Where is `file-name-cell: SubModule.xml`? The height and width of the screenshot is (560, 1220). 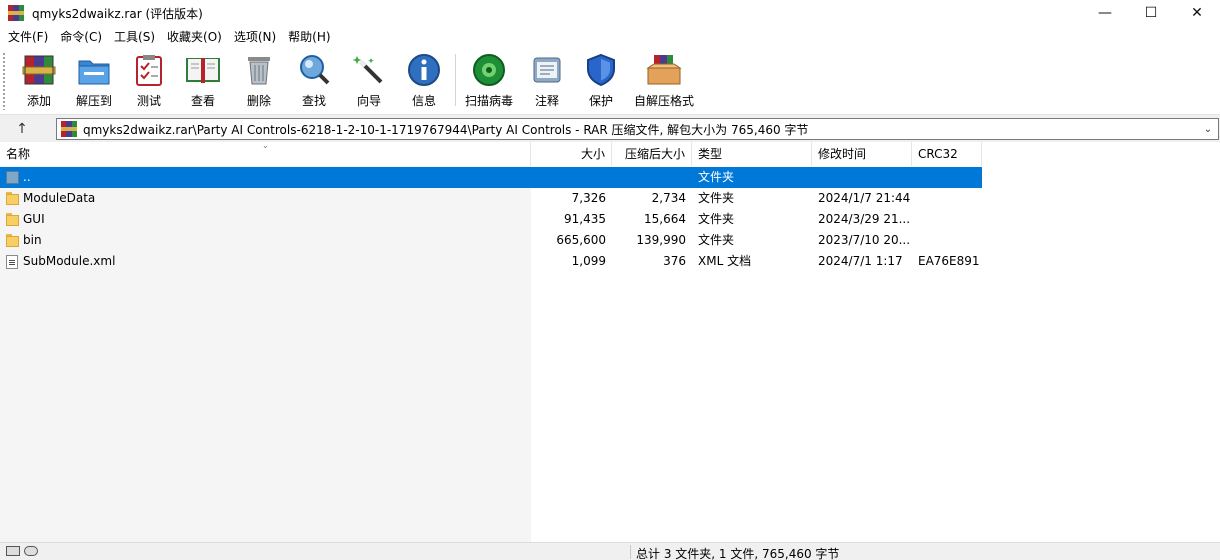 file-name-cell: SubModule.xml is located at coordinates (265, 261).